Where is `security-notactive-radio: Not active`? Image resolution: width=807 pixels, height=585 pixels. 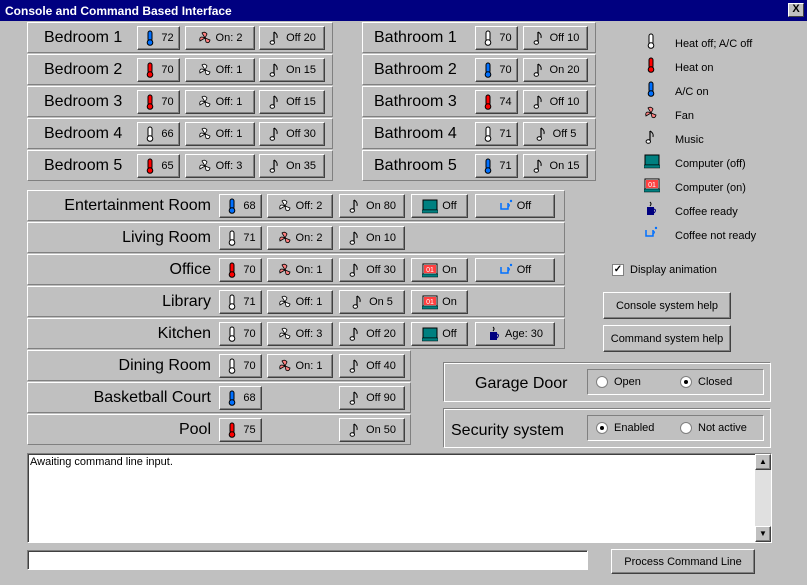
security-notactive-radio: Not active is located at coordinates (713, 428).